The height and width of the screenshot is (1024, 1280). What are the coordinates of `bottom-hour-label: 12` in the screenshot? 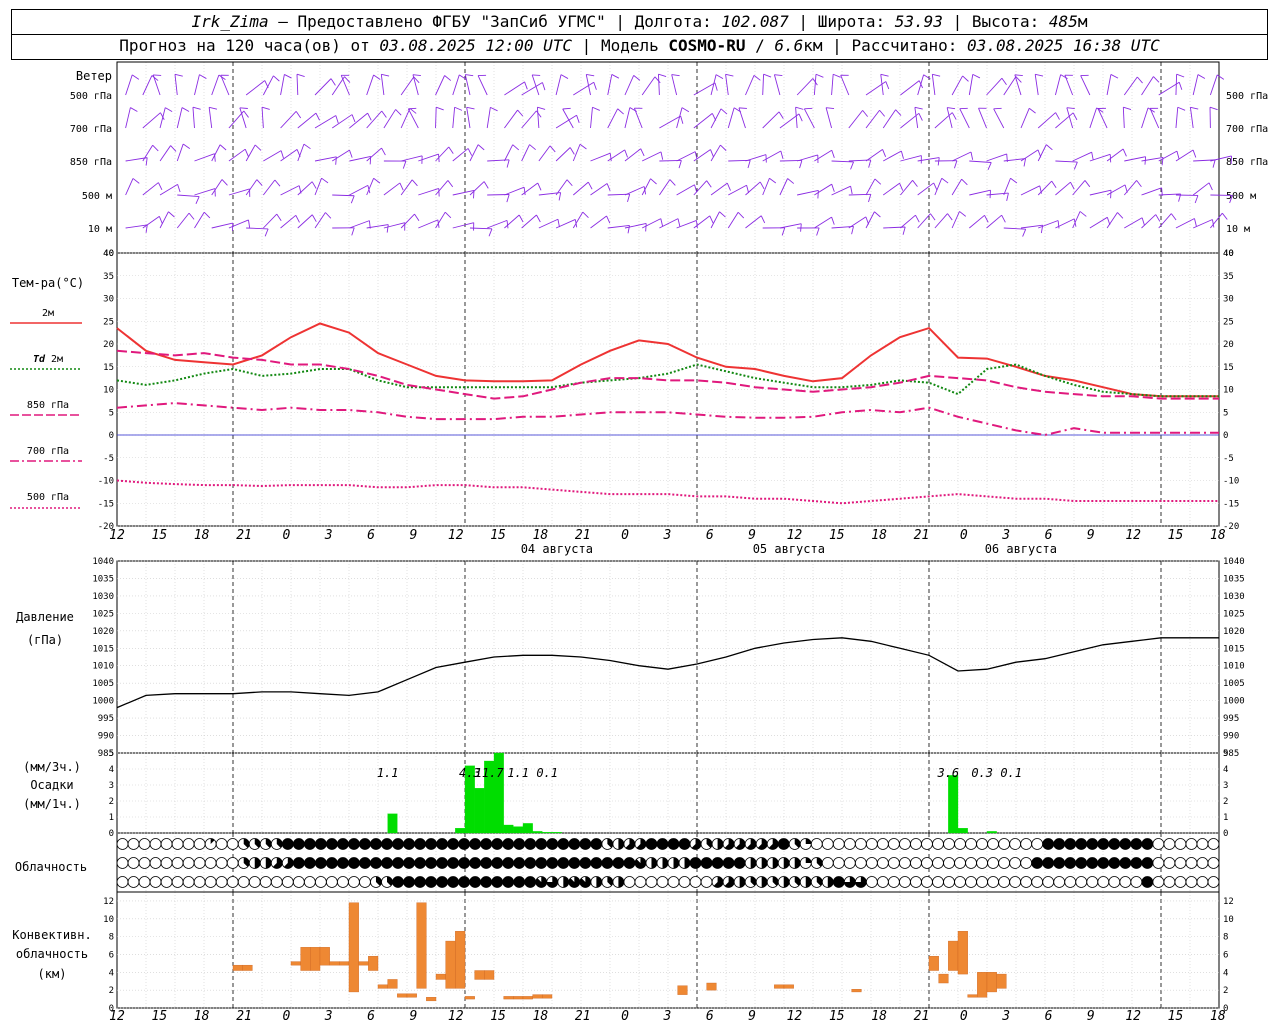 It's located at (117, 1016).